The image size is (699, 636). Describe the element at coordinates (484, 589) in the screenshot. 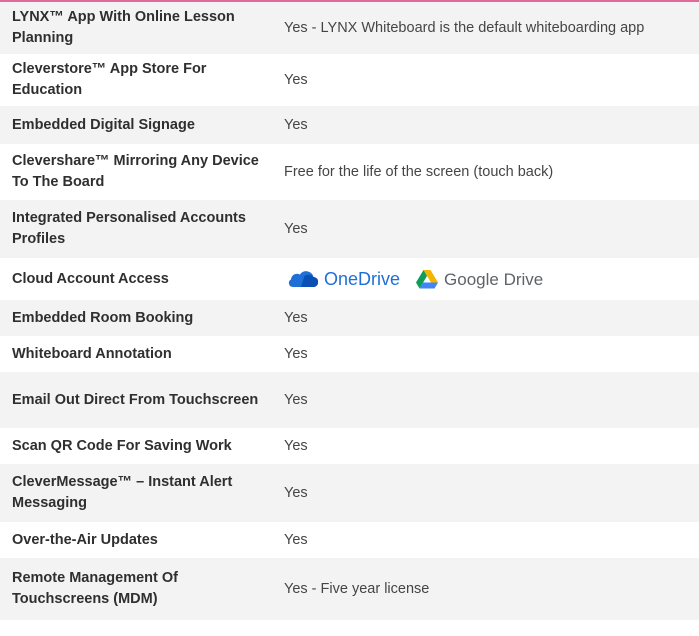

I see `feature-value: Yes - Five year license` at that location.